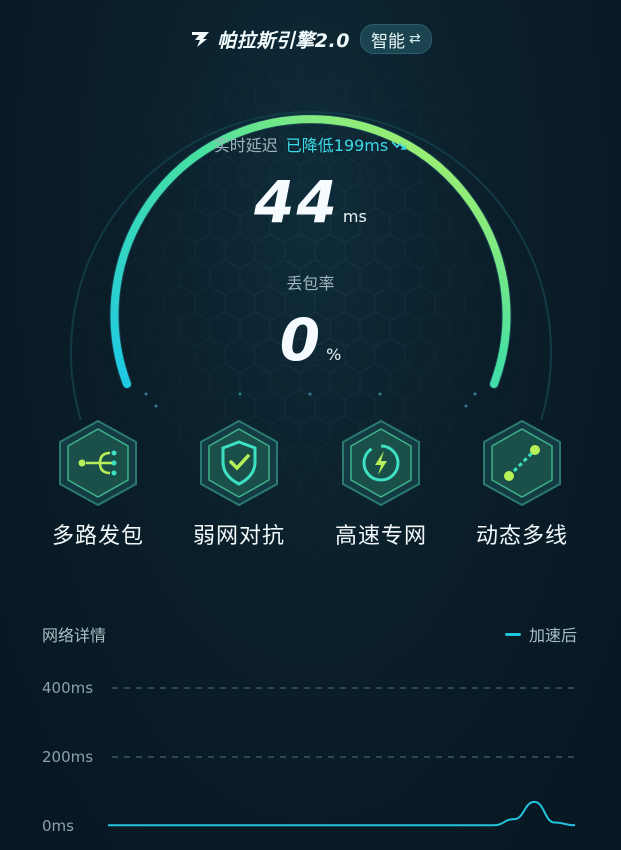 The width and height of the screenshot is (621, 850). I want to click on feature-dynamic-multiline: 动态多线, so click(522, 484).